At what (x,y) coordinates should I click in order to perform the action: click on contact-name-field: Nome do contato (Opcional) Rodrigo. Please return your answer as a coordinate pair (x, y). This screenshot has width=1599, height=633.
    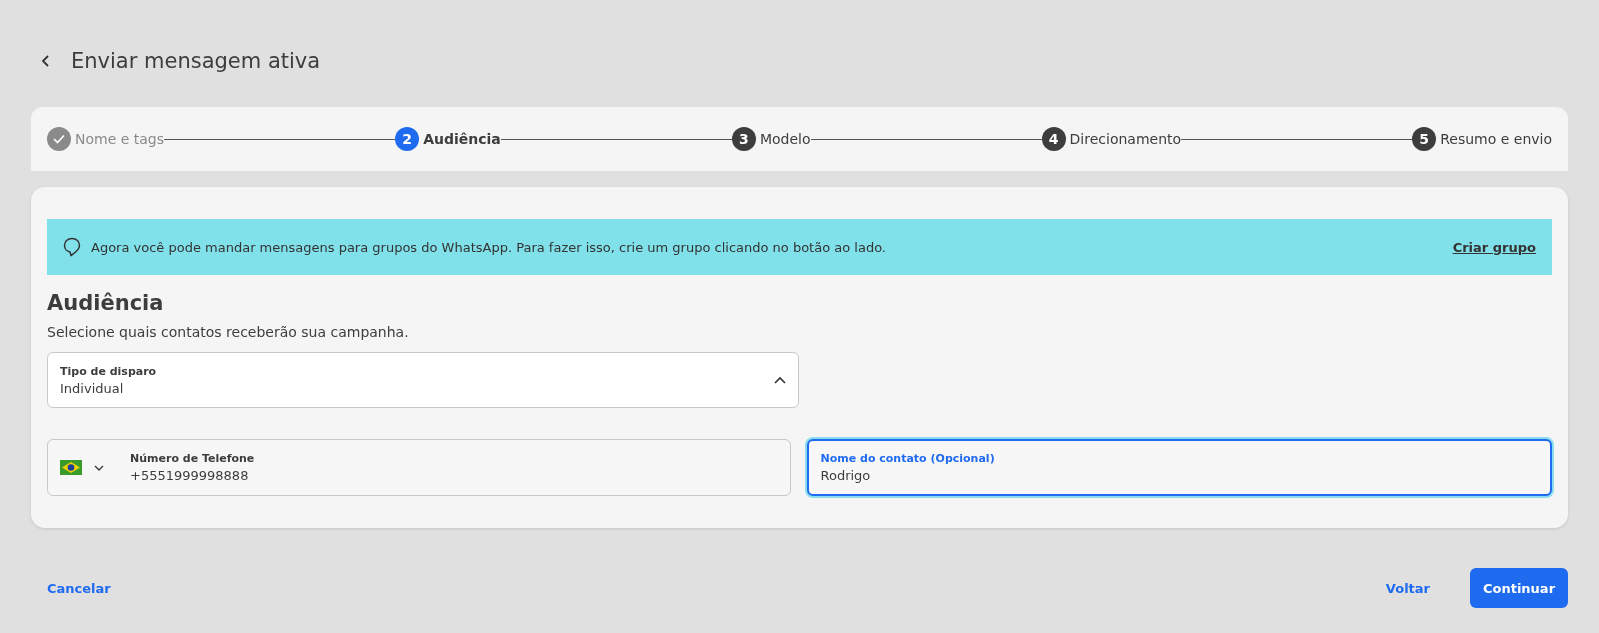
    Looking at the image, I should click on (1179, 467).